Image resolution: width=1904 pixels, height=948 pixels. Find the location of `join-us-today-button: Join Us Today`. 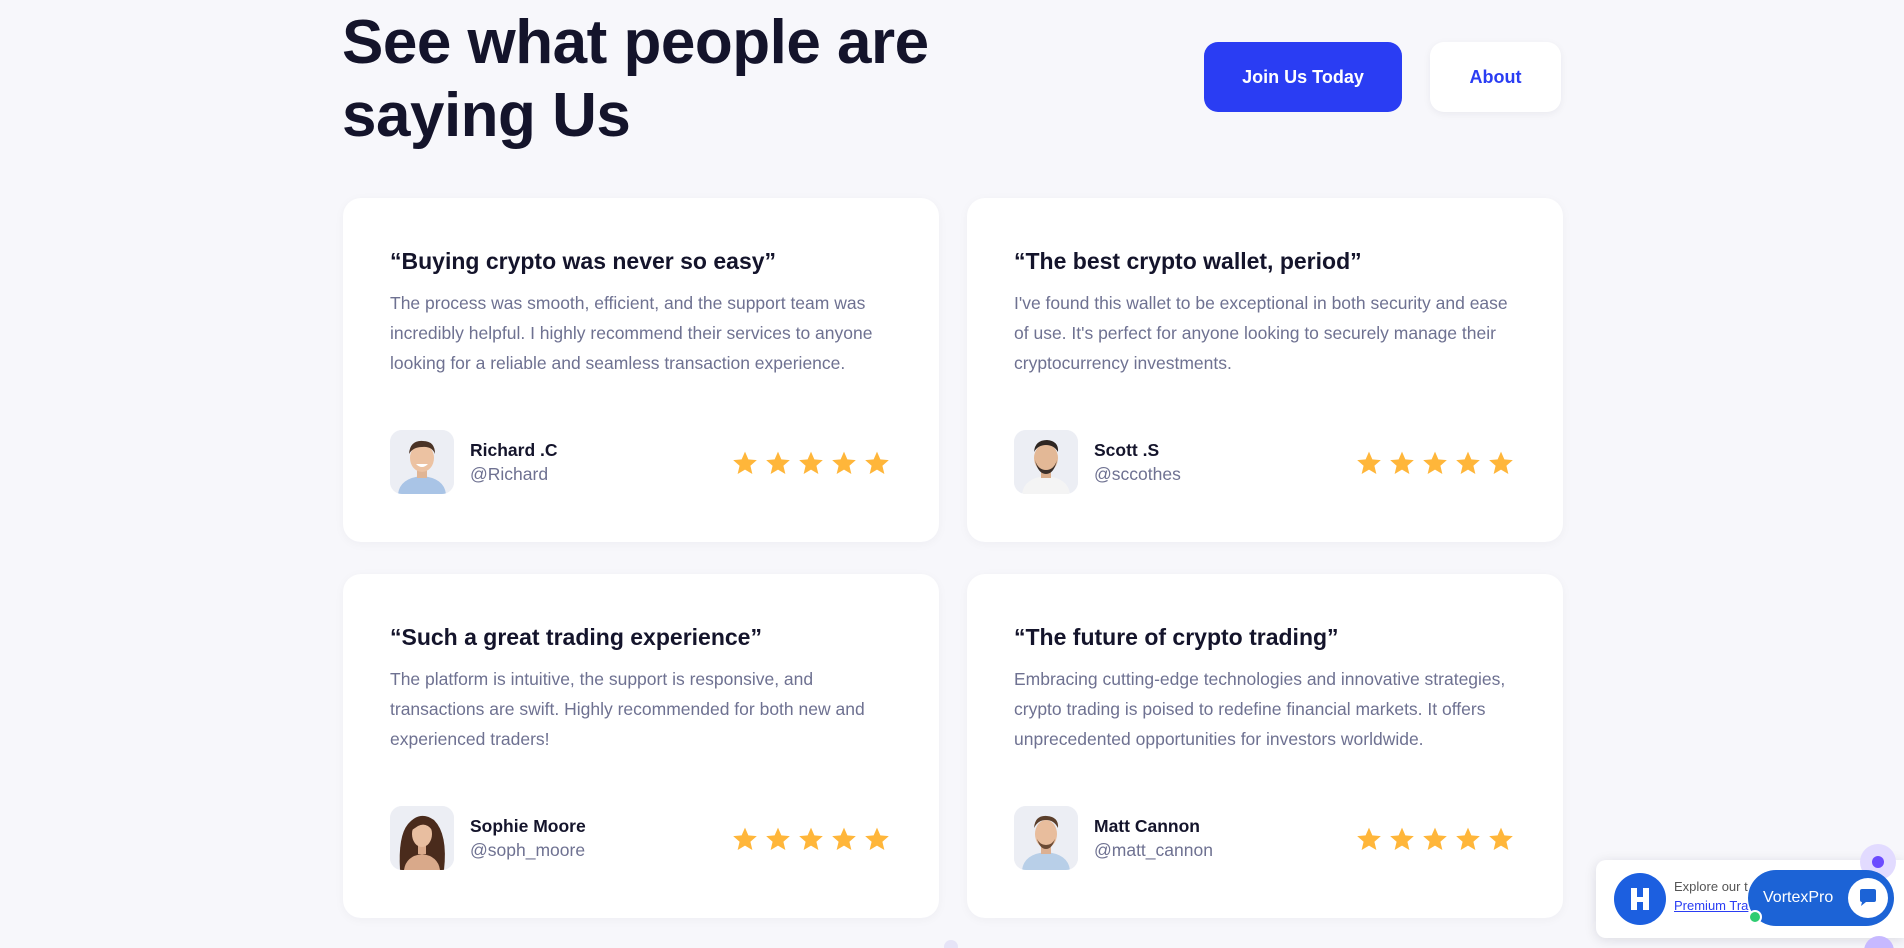

join-us-today-button: Join Us Today is located at coordinates (1303, 77).